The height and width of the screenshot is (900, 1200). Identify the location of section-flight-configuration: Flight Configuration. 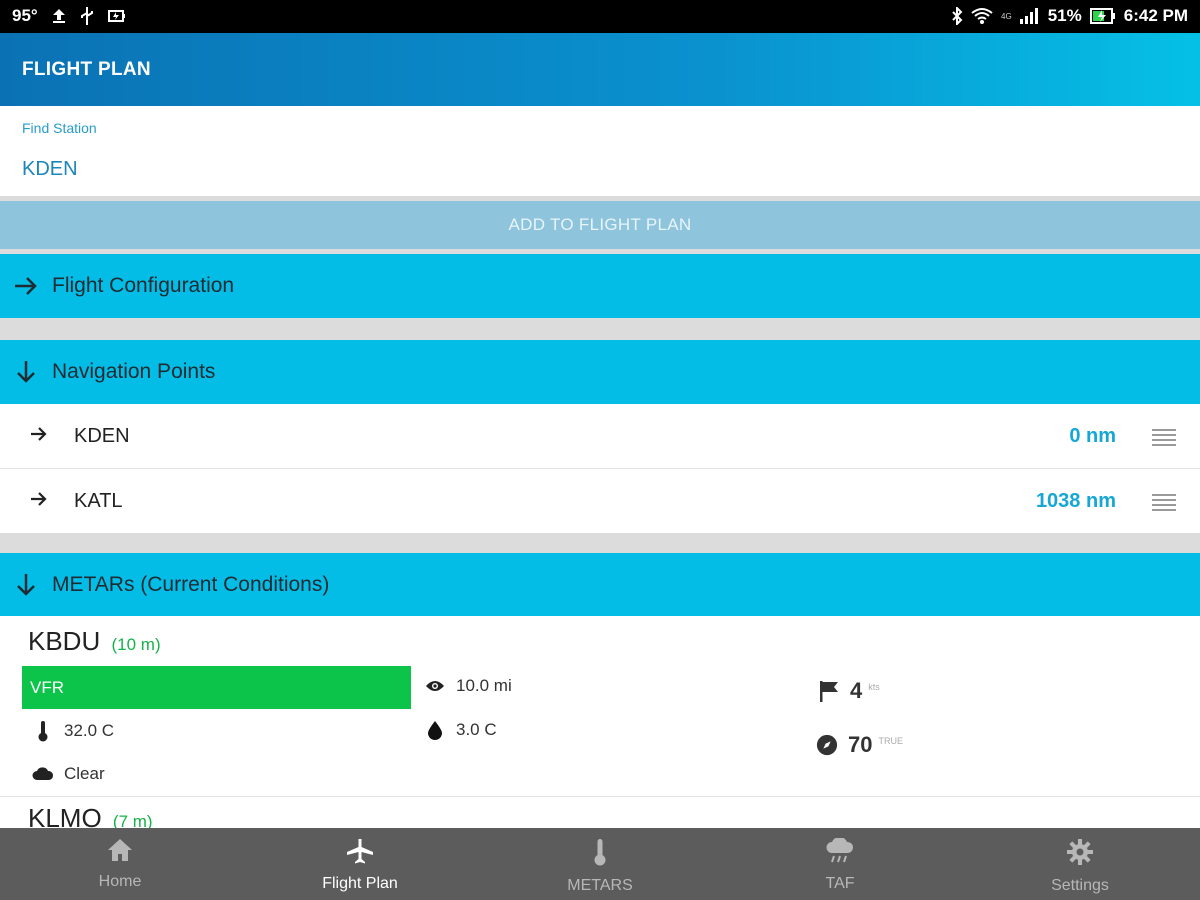
(600, 286).